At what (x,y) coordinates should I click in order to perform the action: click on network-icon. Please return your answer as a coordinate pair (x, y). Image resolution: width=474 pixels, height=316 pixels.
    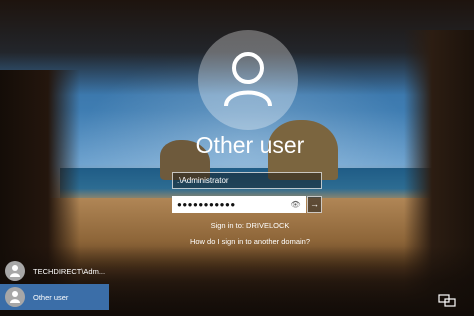
    Looking at the image, I should click on (447, 301).